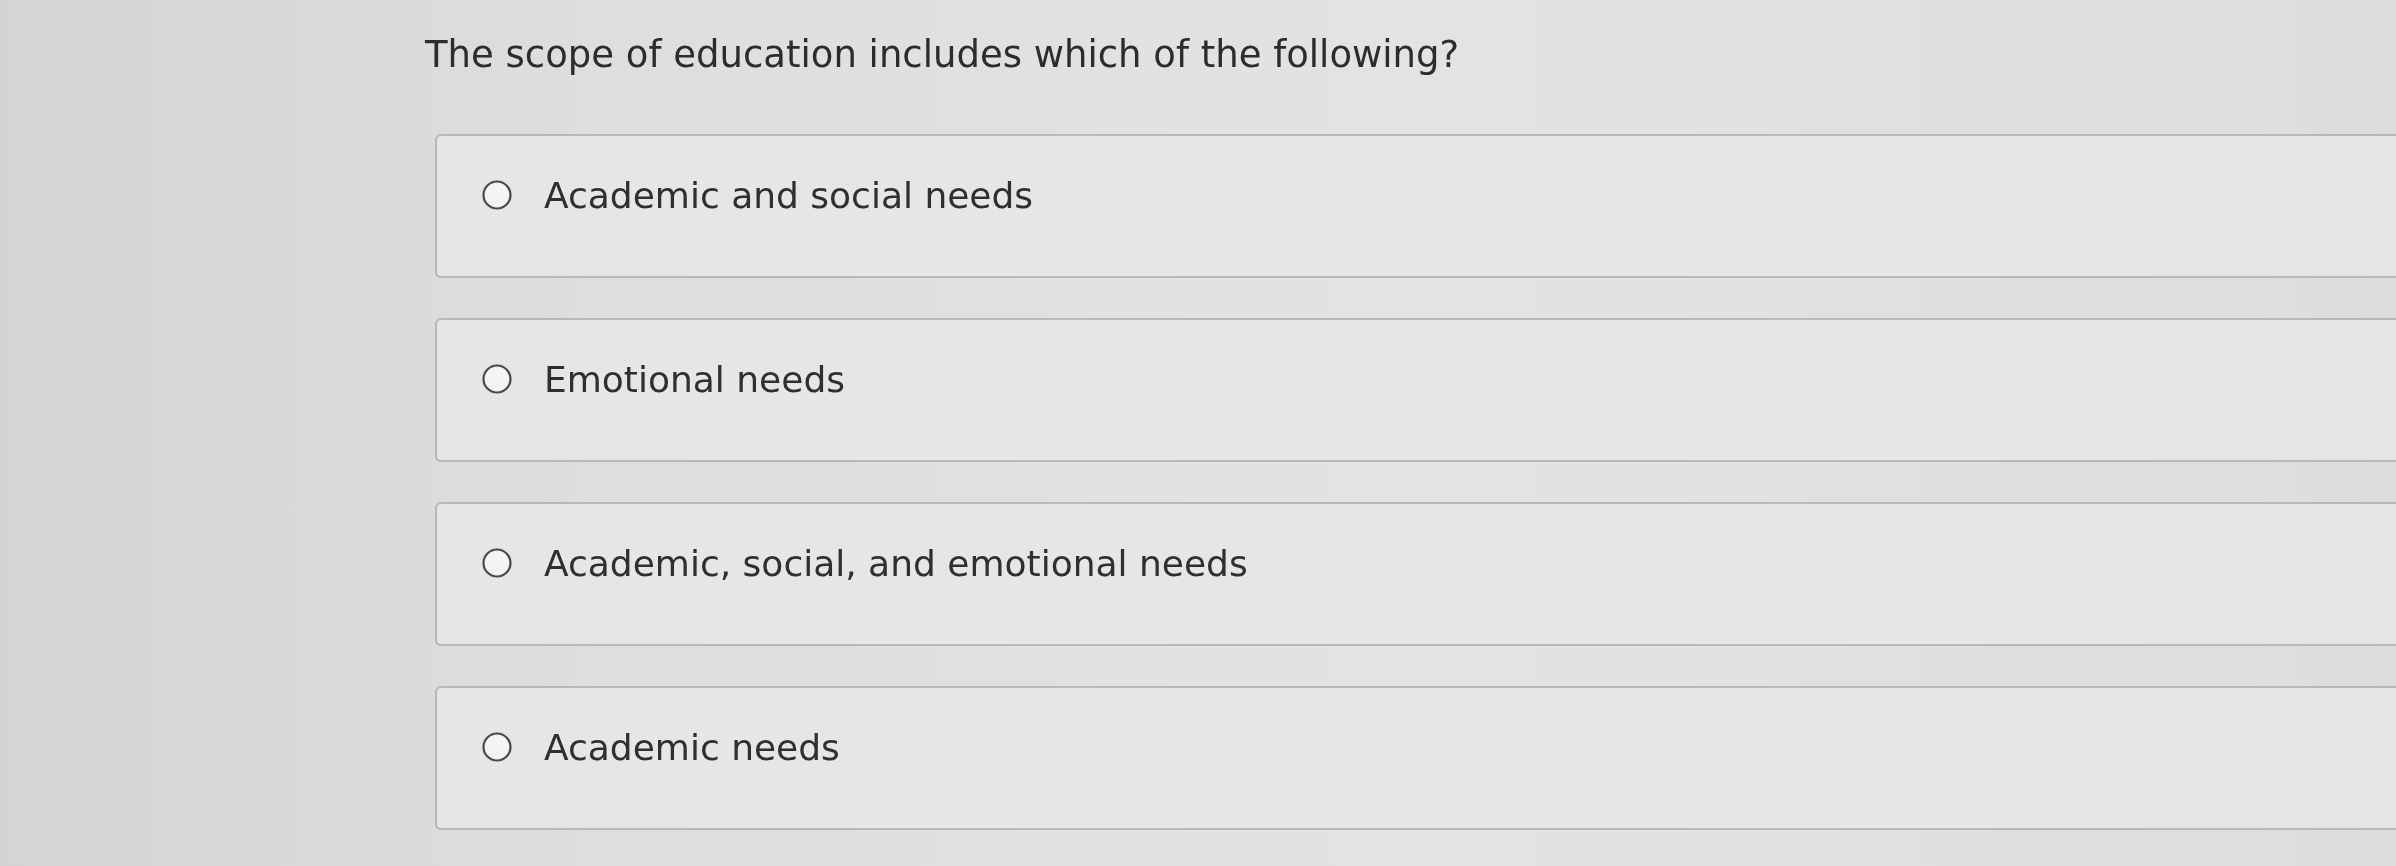 This screenshot has height=866, width=2396. What do you see at coordinates (1415, 206) in the screenshot?
I see `answer-option: Academic and social needs` at bounding box center [1415, 206].